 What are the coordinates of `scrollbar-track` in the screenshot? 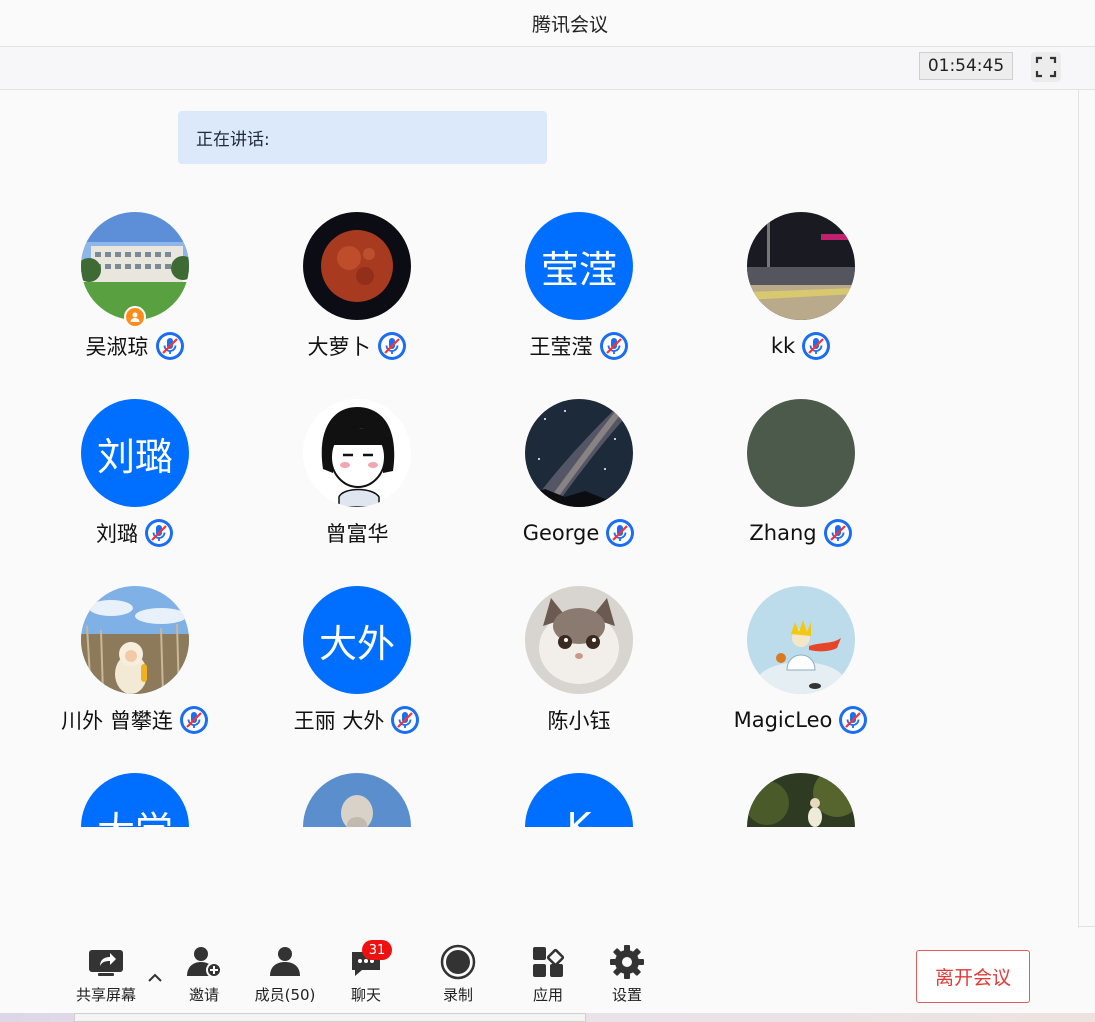 It's located at (1078, 509).